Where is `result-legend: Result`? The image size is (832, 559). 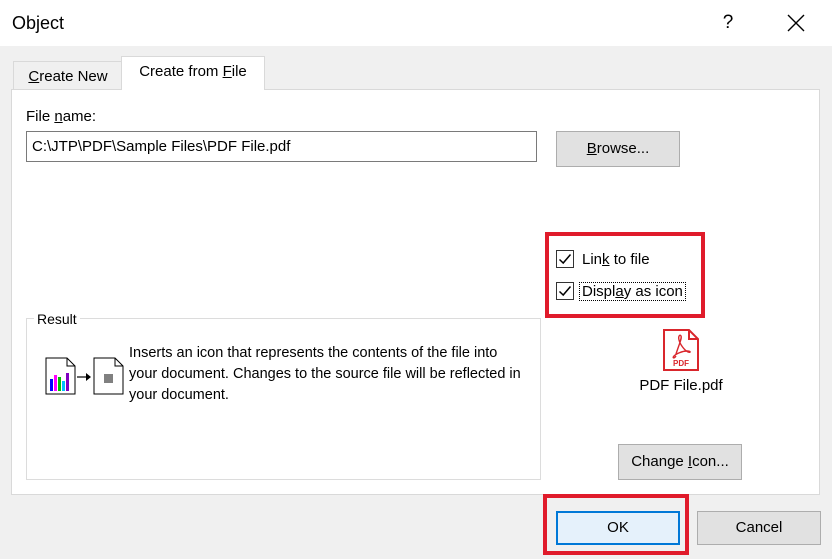 result-legend: Result is located at coordinates (57, 319).